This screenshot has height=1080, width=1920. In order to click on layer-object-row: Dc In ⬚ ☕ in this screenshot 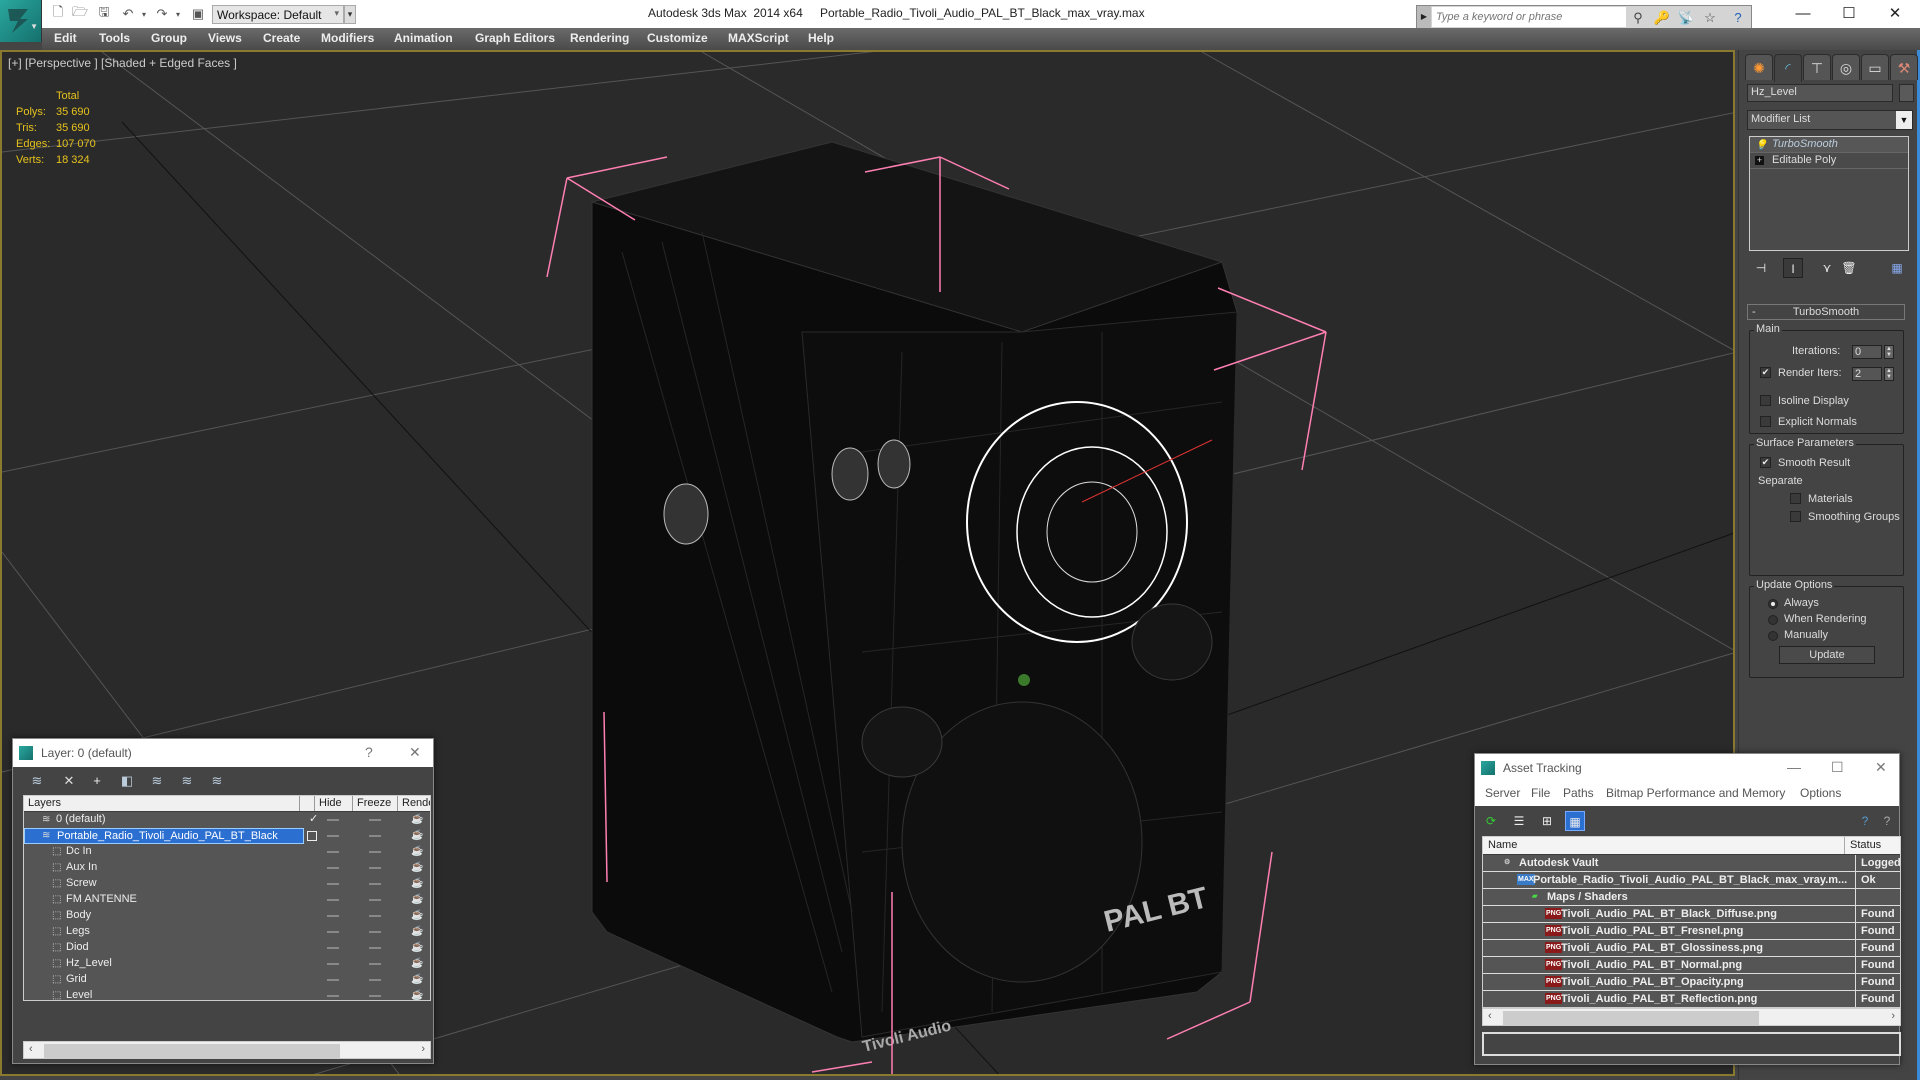, I will do `click(227, 852)`.